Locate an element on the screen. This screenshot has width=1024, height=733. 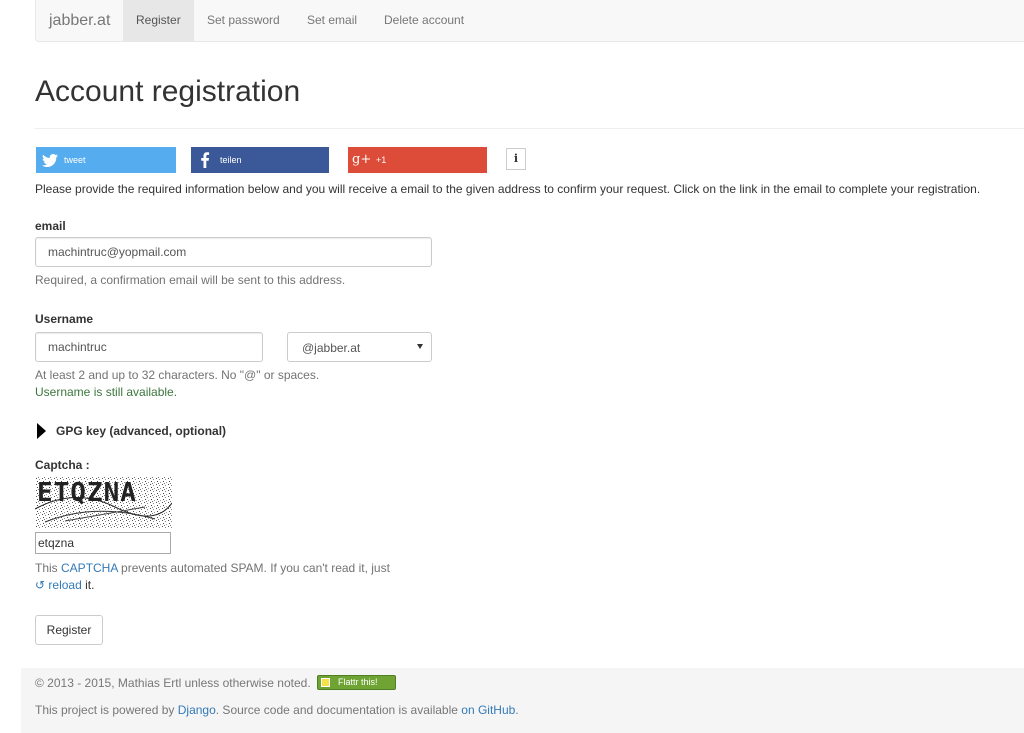
caret-right-icon is located at coordinates (41, 431).